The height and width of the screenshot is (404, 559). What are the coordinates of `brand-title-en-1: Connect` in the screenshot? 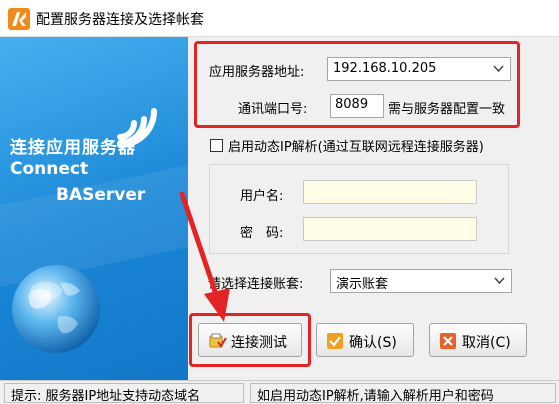 It's located at (49, 169).